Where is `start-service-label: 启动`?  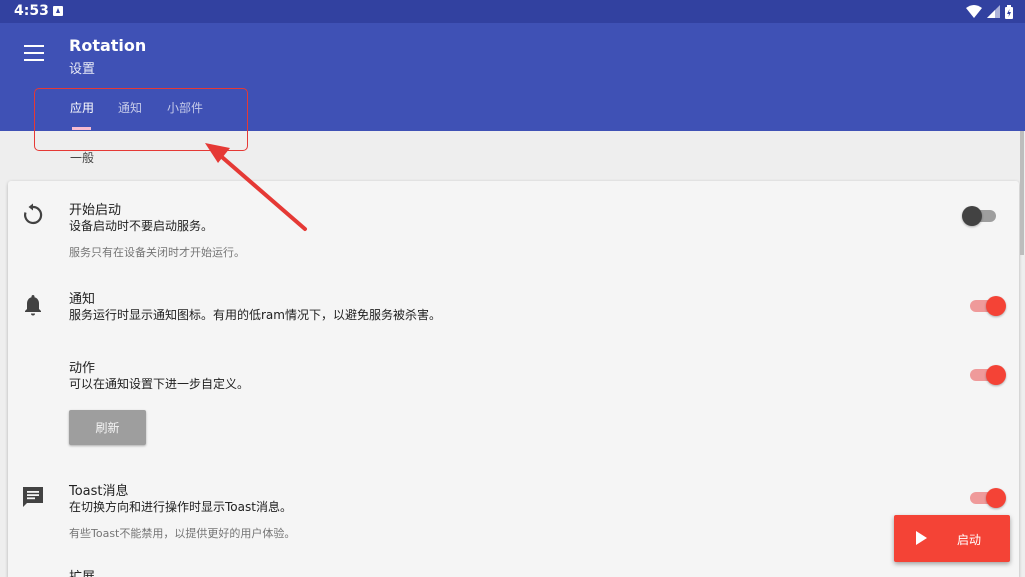
start-service-label: 启动 is located at coordinates (969, 540).